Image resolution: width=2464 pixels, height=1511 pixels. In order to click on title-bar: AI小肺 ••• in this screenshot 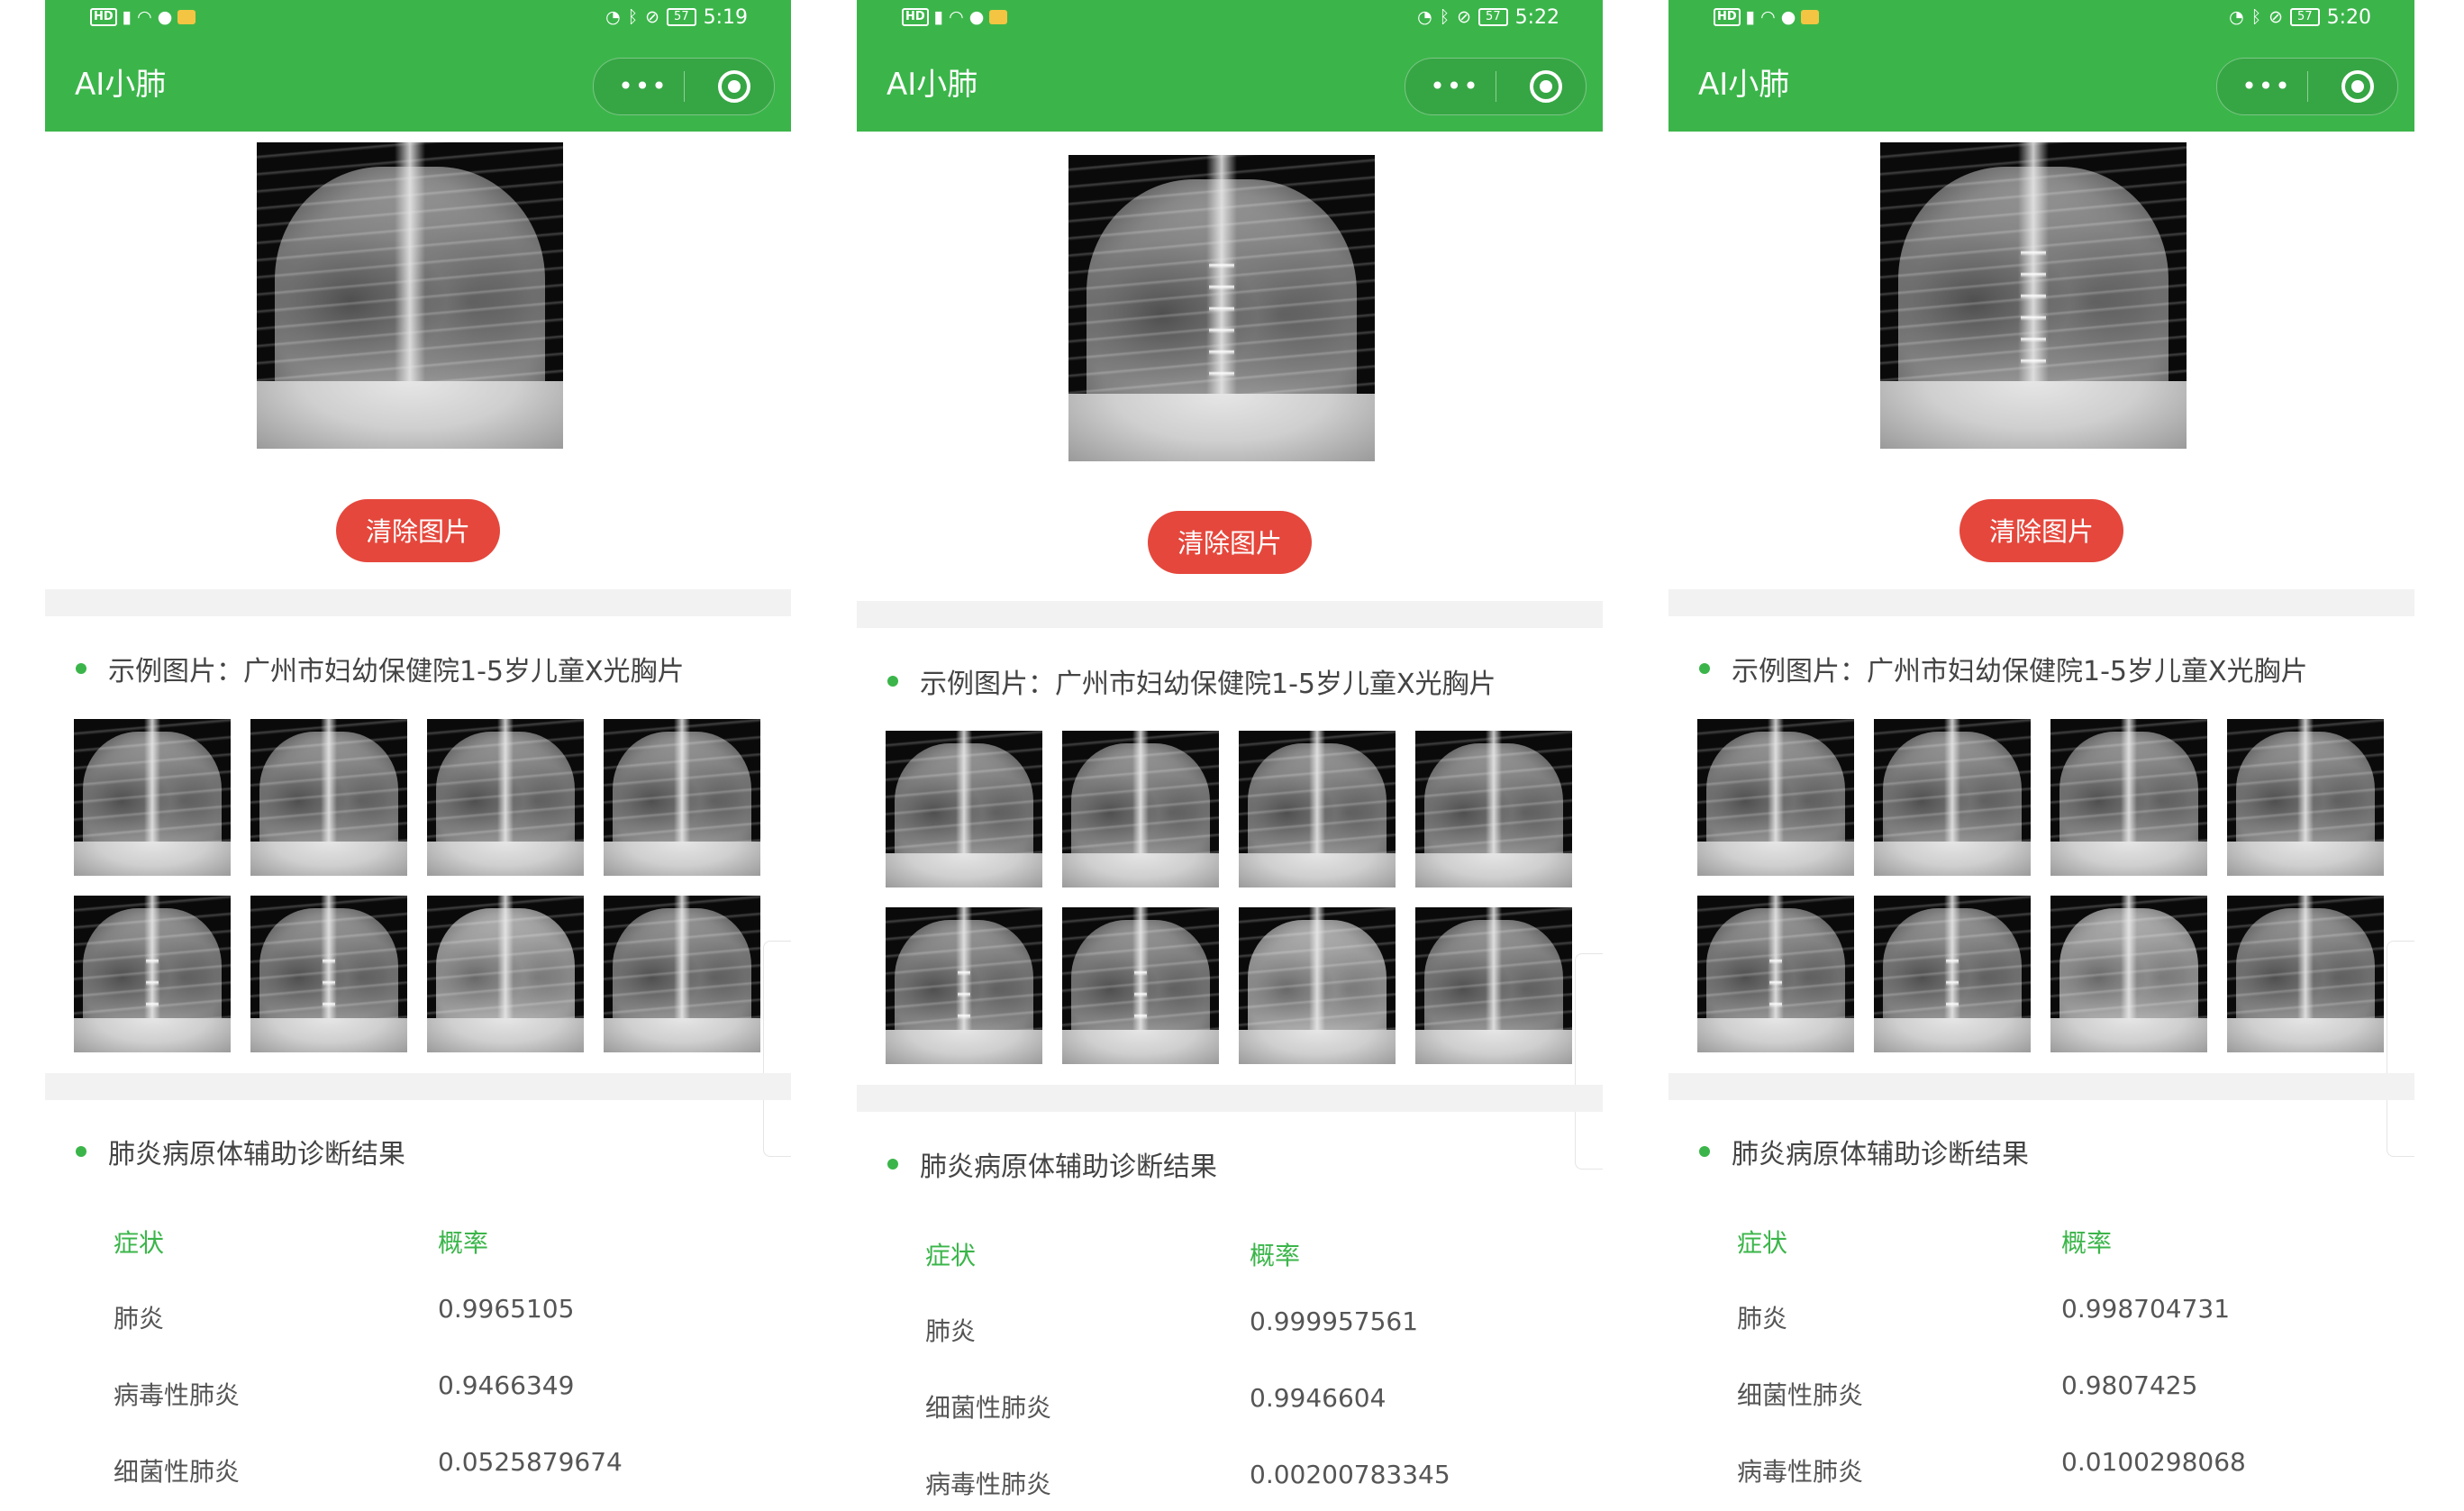, I will do `click(1230, 86)`.